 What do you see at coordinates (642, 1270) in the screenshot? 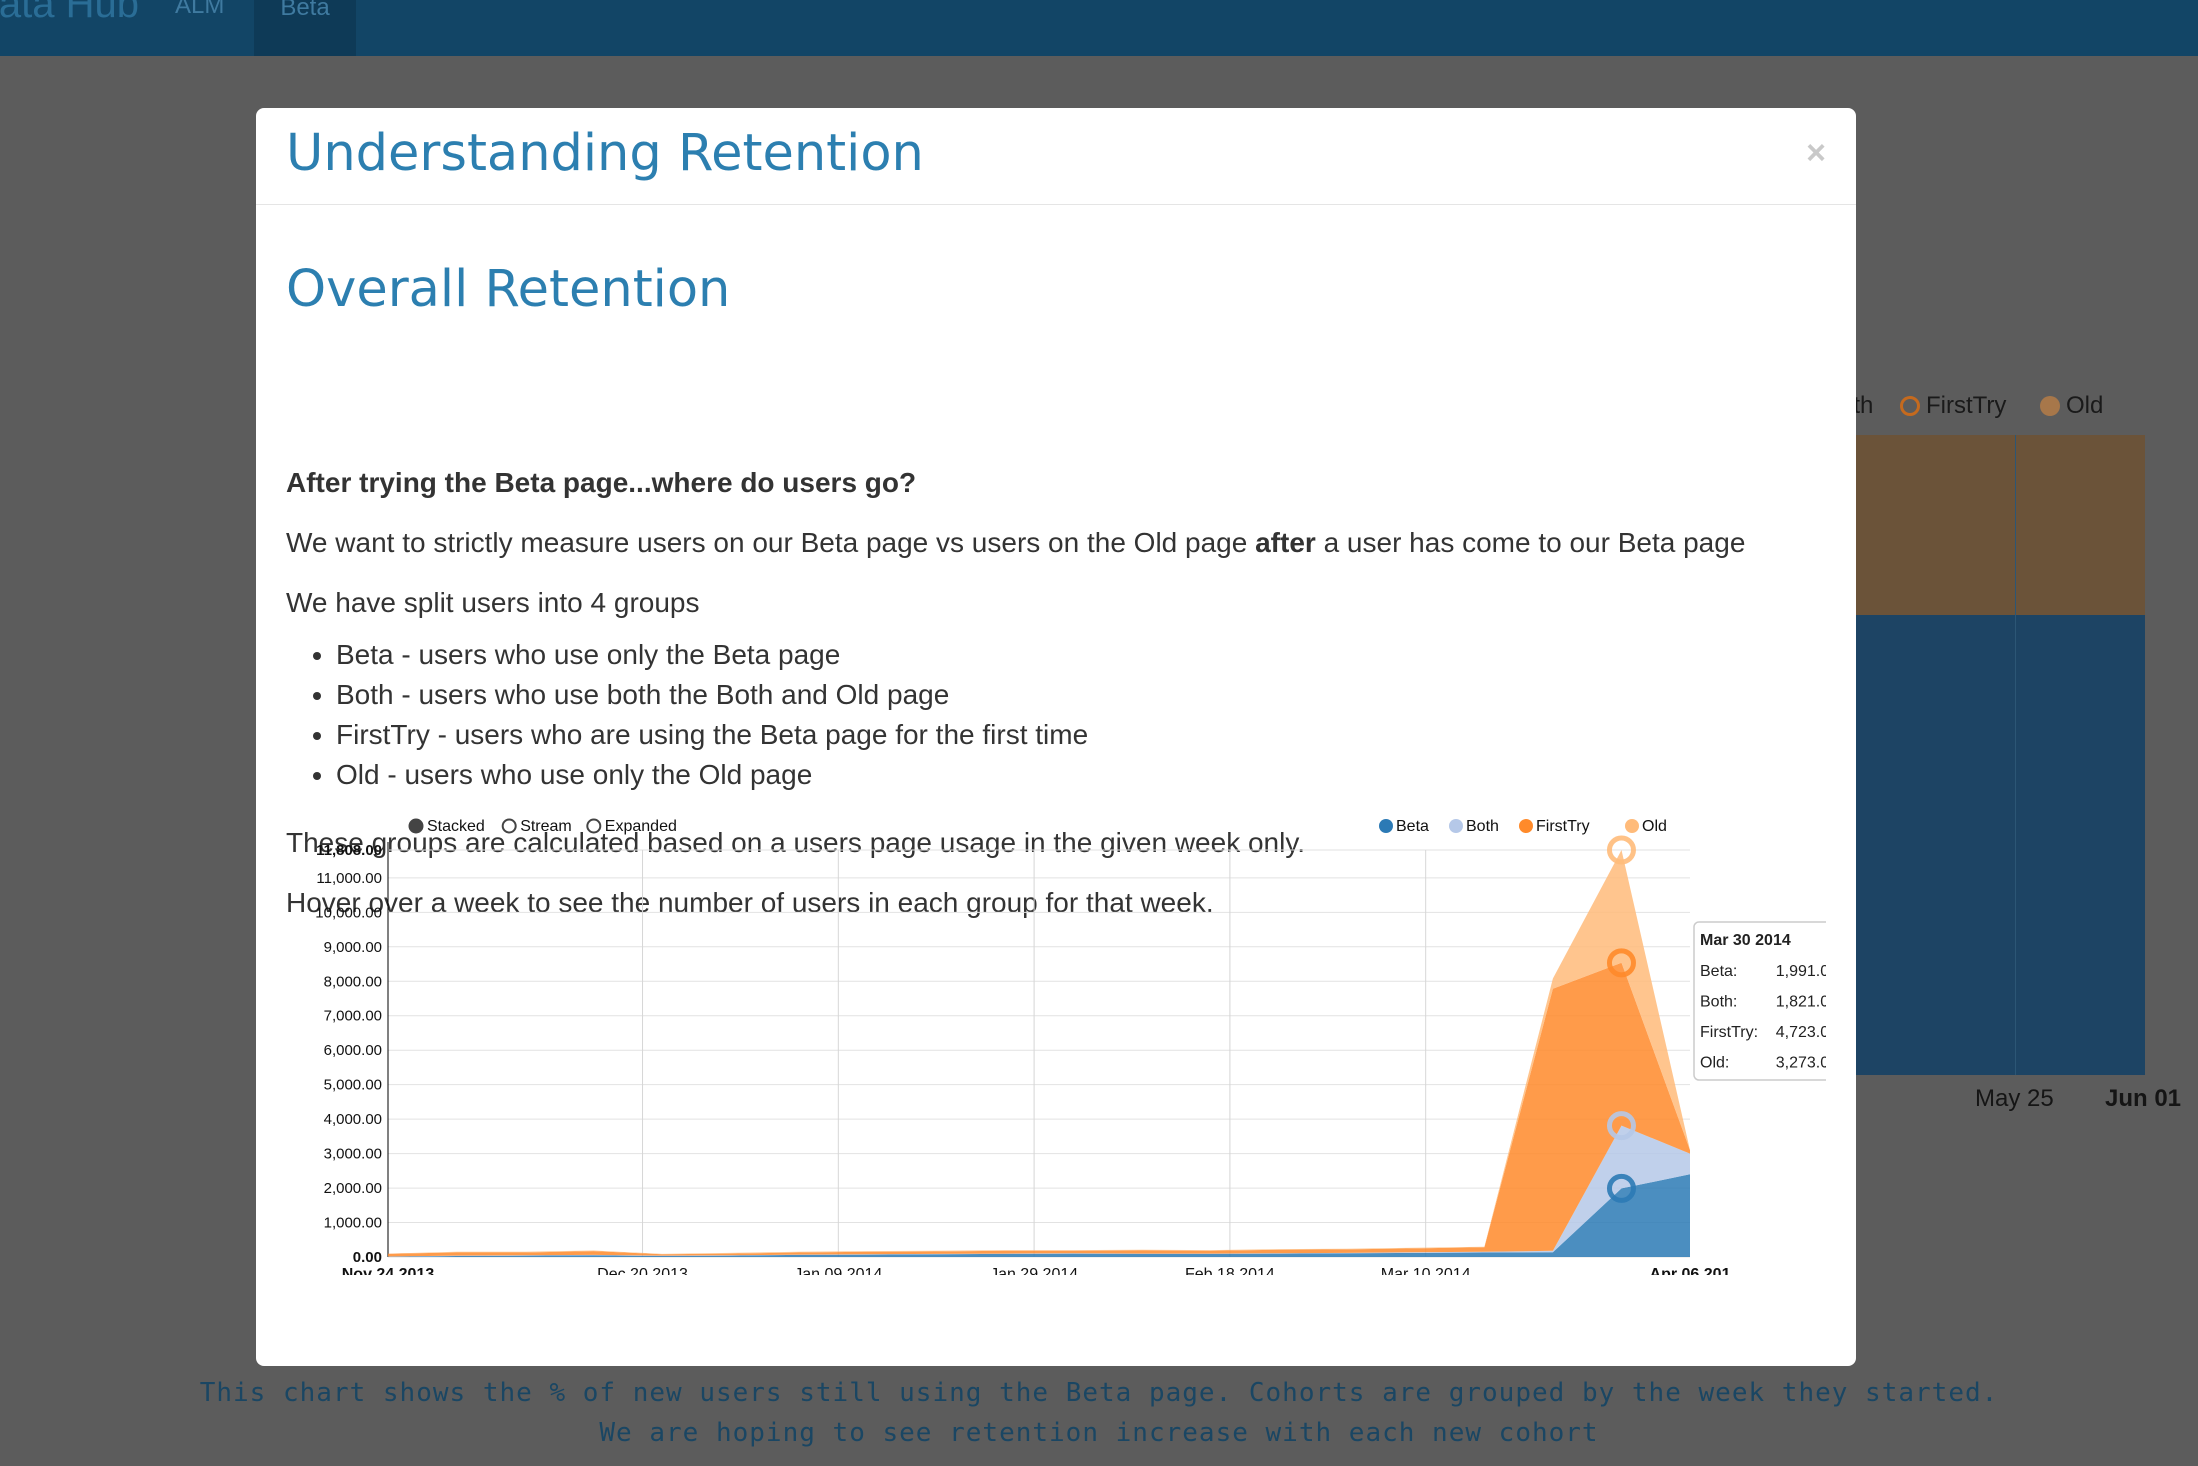
I see `x-tick-label: Dec 20 2013` at bounding box center [642, 1270].